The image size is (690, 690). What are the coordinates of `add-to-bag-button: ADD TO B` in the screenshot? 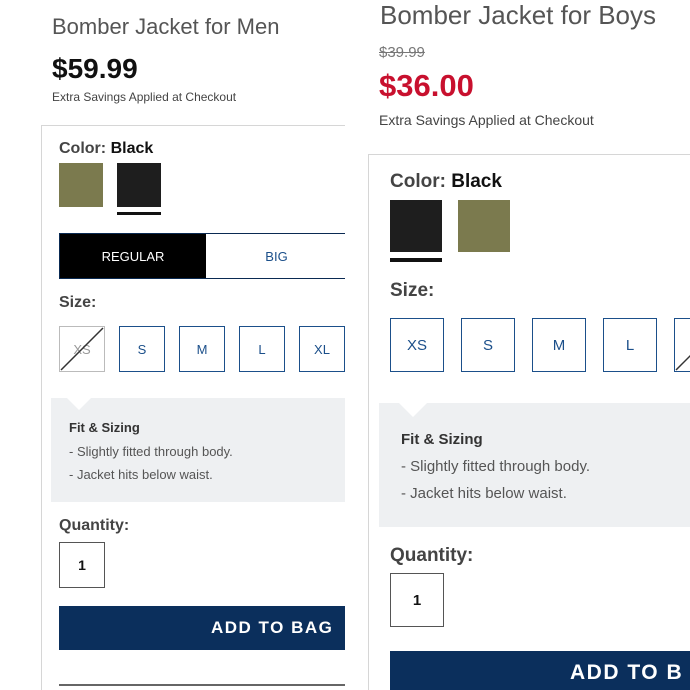 It's located at (540, 670).